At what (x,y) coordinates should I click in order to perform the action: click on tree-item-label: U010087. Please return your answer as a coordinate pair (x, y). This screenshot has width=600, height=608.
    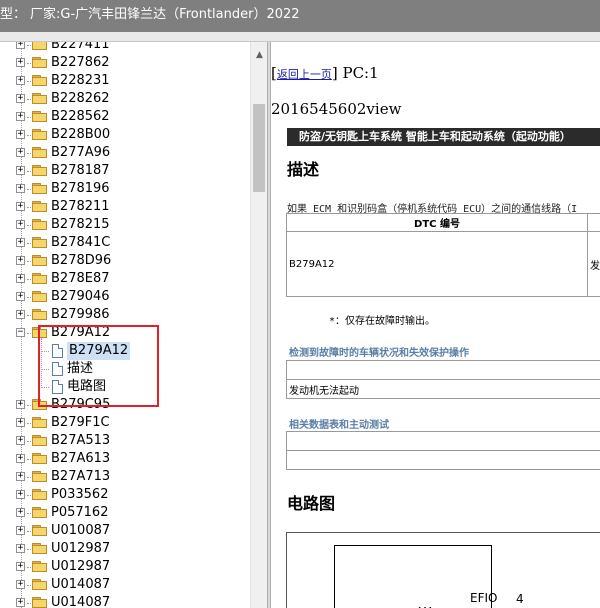
    Looking at the image, I should click on (81, 530).